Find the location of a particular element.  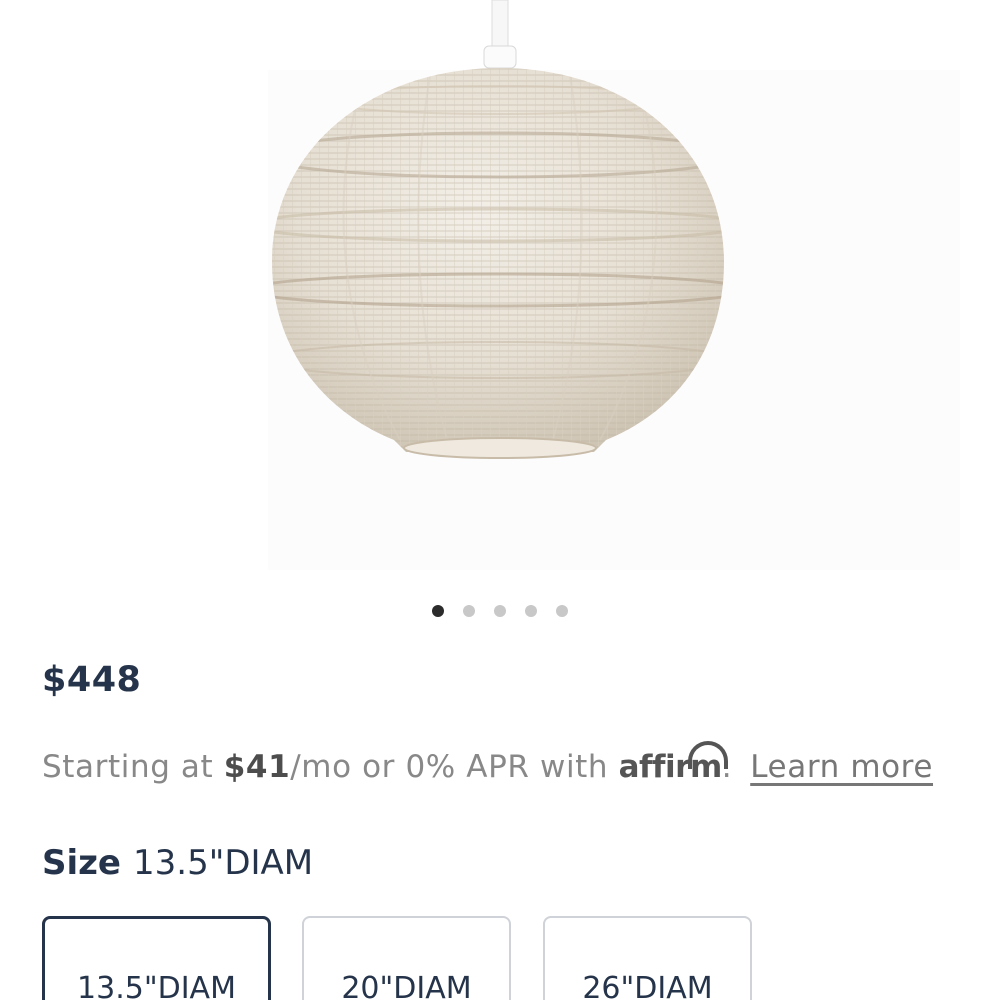

selected-size-value: 13.5"DIAM is located at coordinates (223, 863).